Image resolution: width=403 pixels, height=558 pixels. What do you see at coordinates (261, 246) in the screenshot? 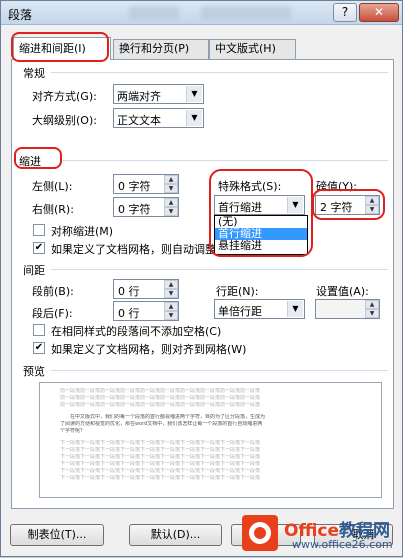
I see `special-format-option-hanging: 悬挂缩进` at bounding box center [261, 246].